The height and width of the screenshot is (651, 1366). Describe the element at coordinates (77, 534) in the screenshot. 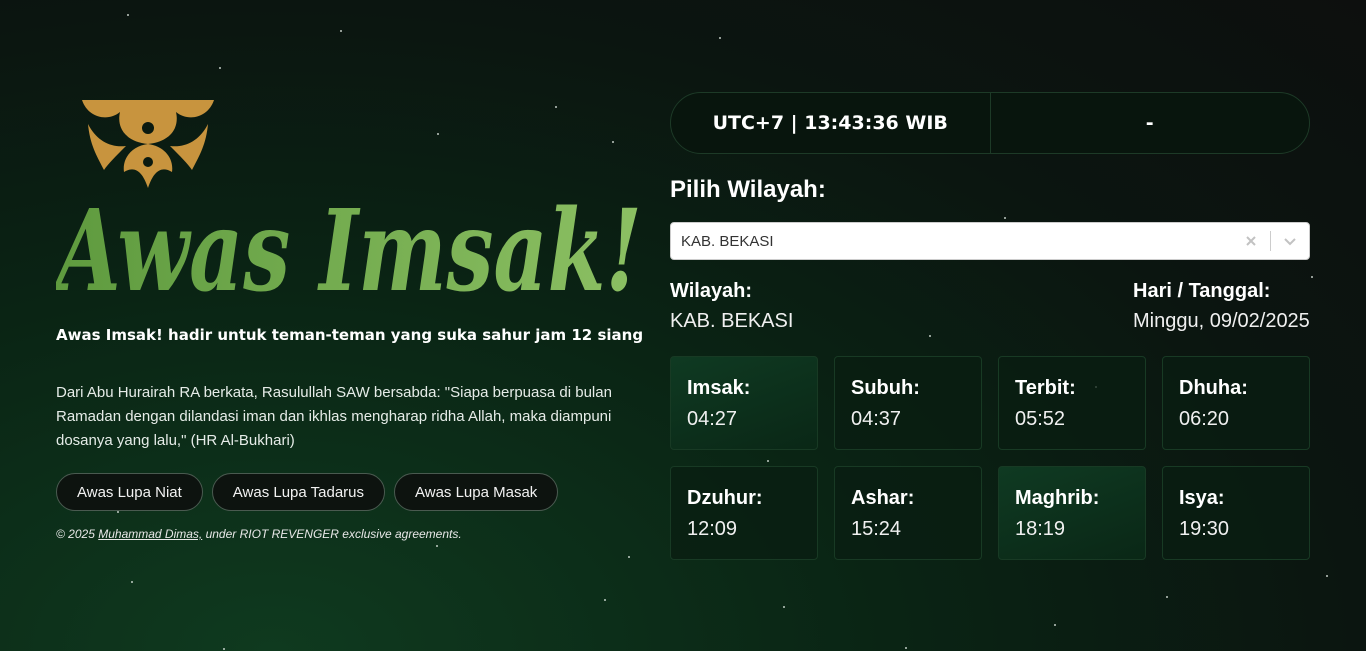

I see `copyright-prefix: © 2025` at that location.